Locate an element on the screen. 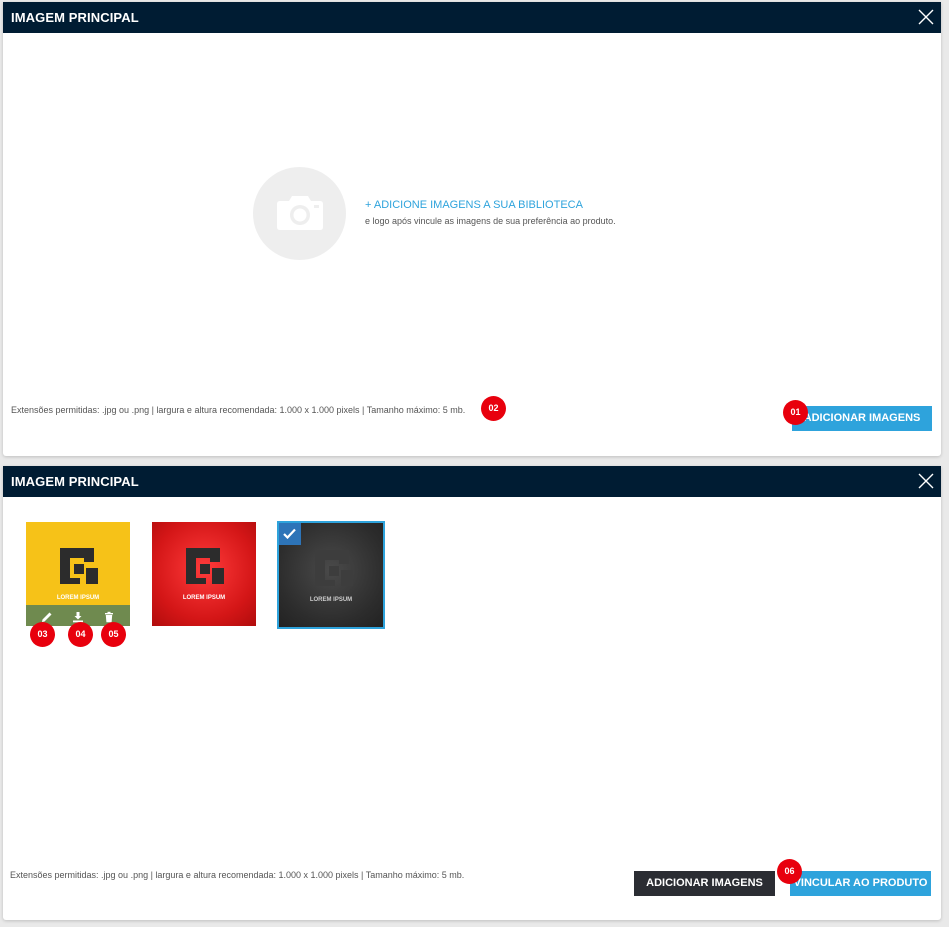 Image resolution: width=949 pixels, height=927 pixels. annotation-badge-03: 03 is located at coordinates (42, 634).